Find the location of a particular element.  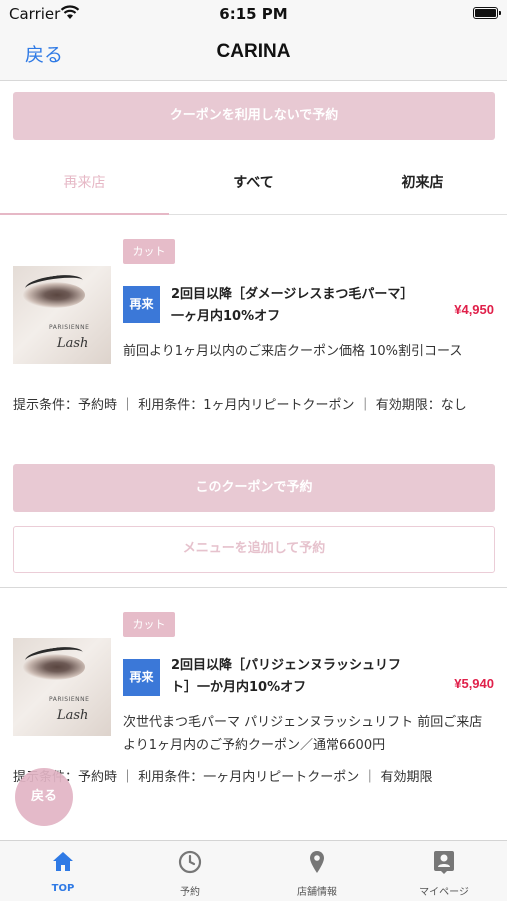

visit-type-tabs: 再来店 すべて 初来店 is located at coordinates (253, 183).